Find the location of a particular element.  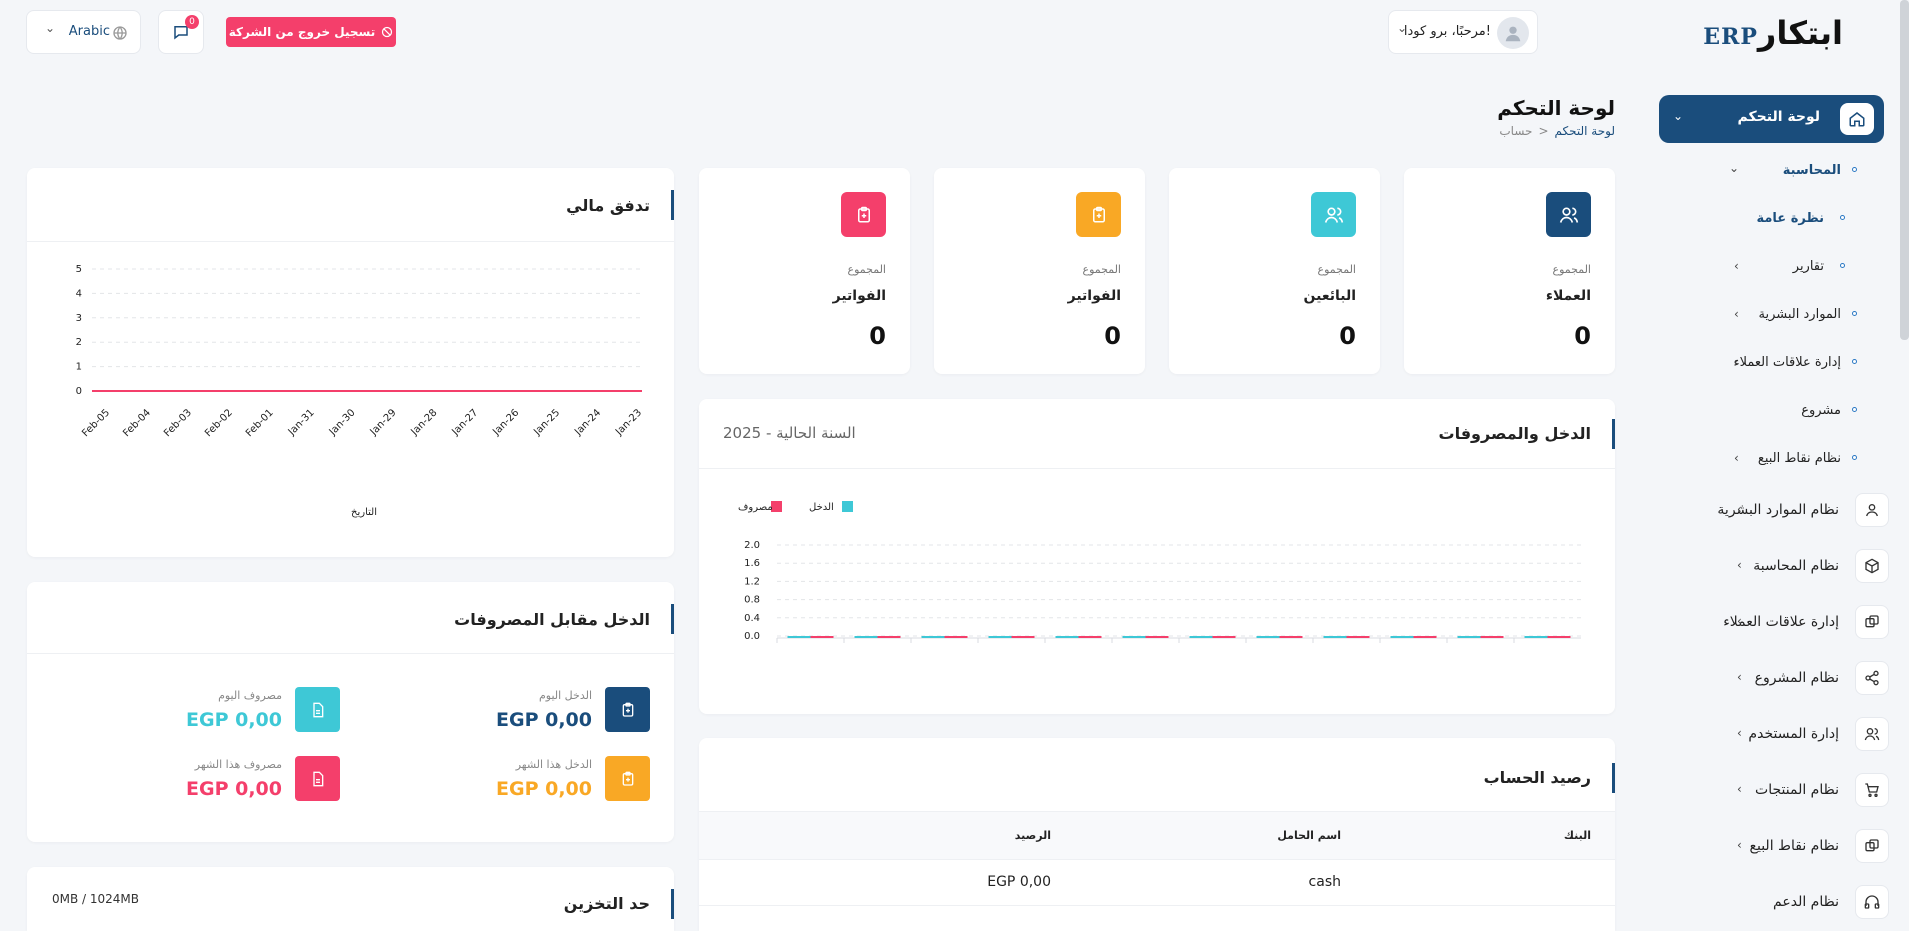

clipboard-icon is located at coordinates (1098, 214).